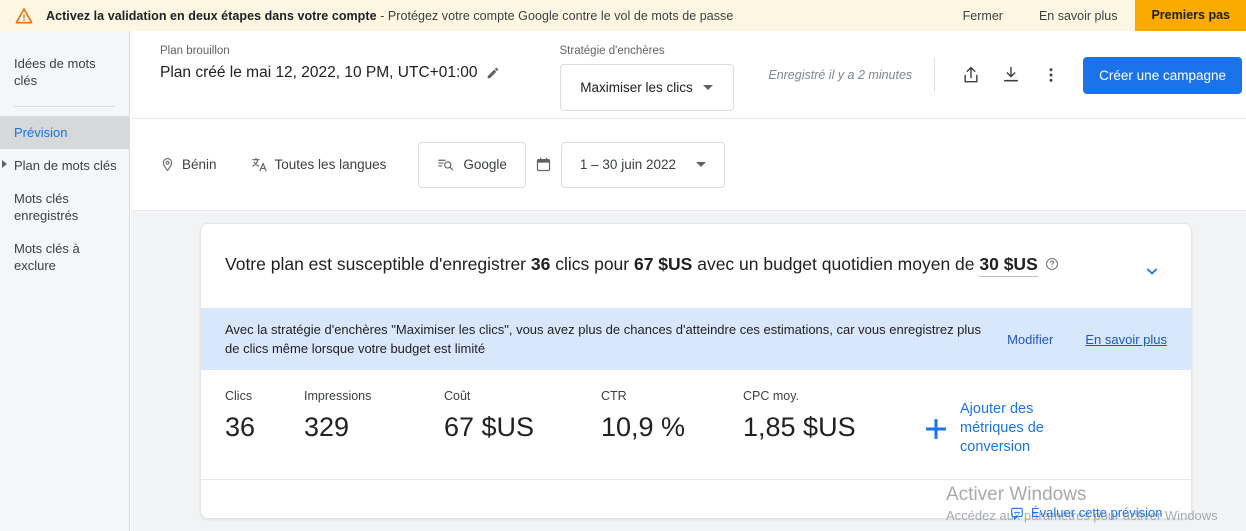  What do you see at coordinates (46, 207) in the screenshot?
I see `sidebar-item-label: Mots clés enregistrés` at bounding box center [46, 207].